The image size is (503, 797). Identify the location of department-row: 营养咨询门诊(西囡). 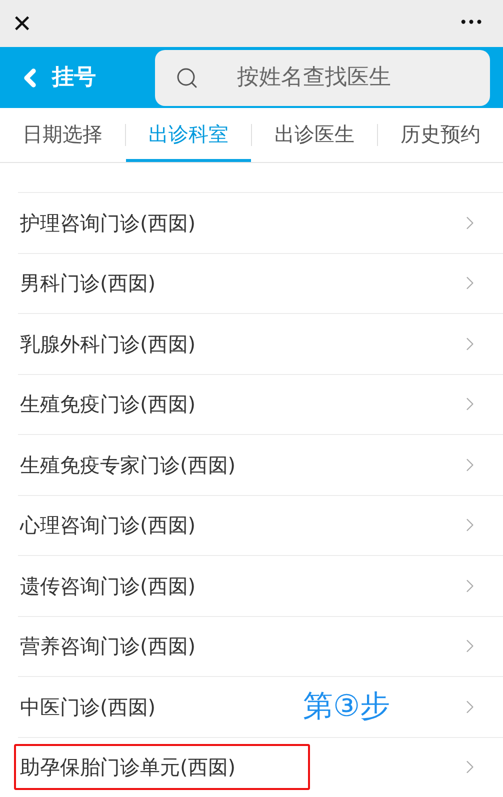
(260, 646).